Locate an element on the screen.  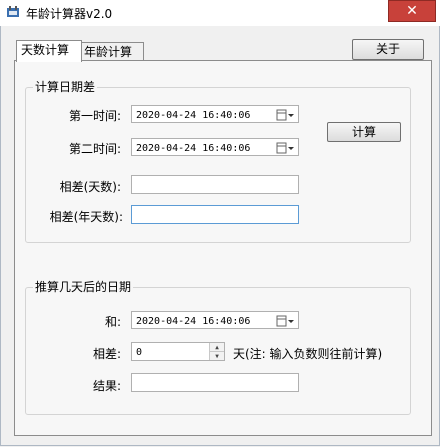
second-time-picker: 2020-04-24 16:40:06 is located at coordinates (215, 147).